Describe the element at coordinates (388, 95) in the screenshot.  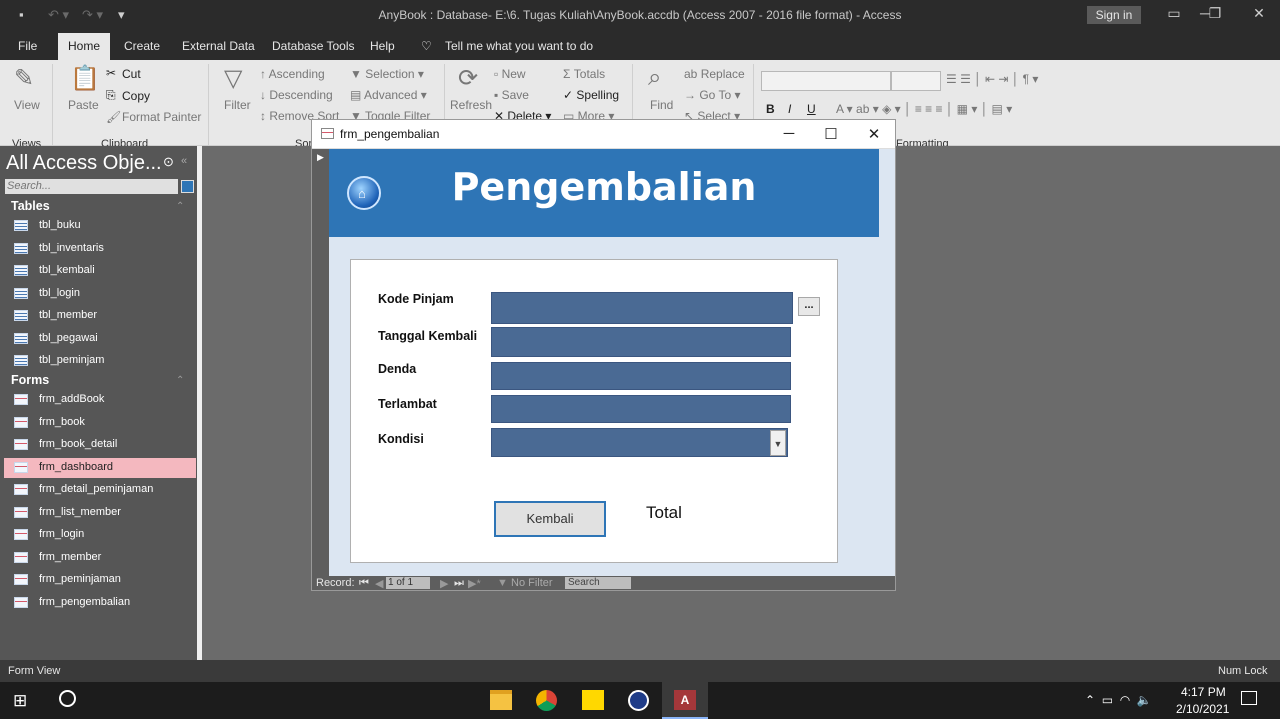
I see `advanced-button: ▤ Advanced ▾` at that location.